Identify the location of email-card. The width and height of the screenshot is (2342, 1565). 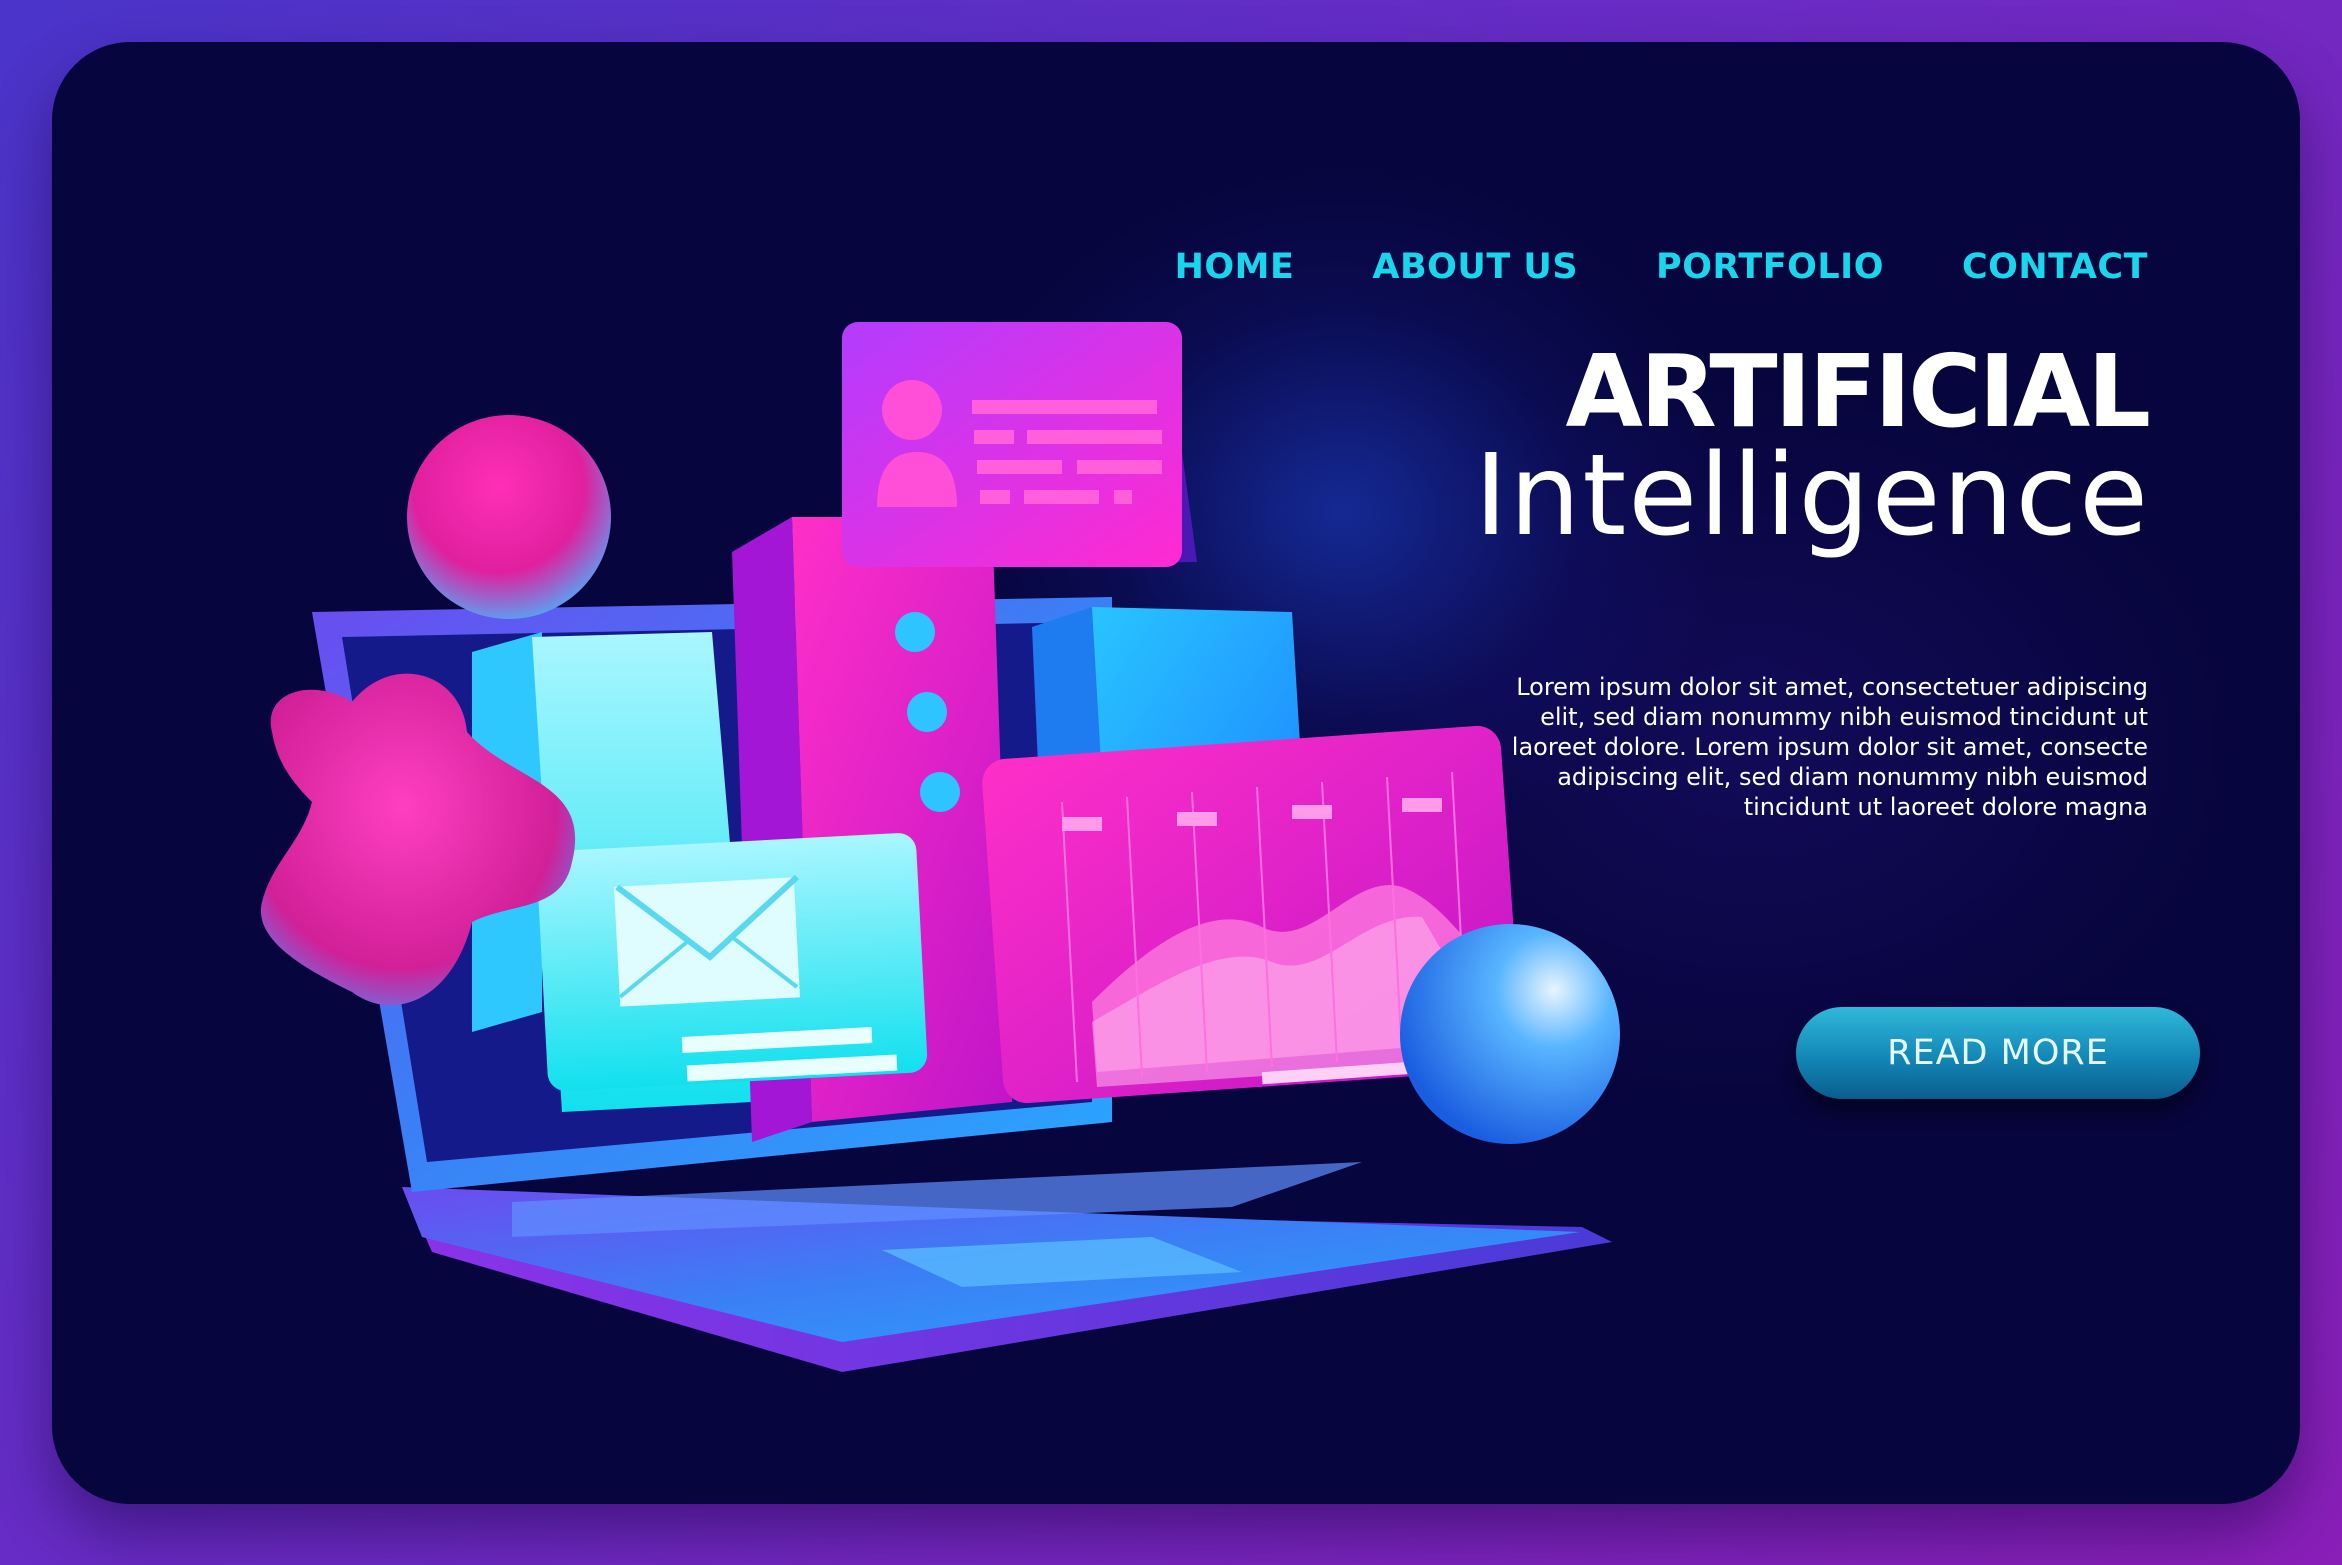
(732, 962).